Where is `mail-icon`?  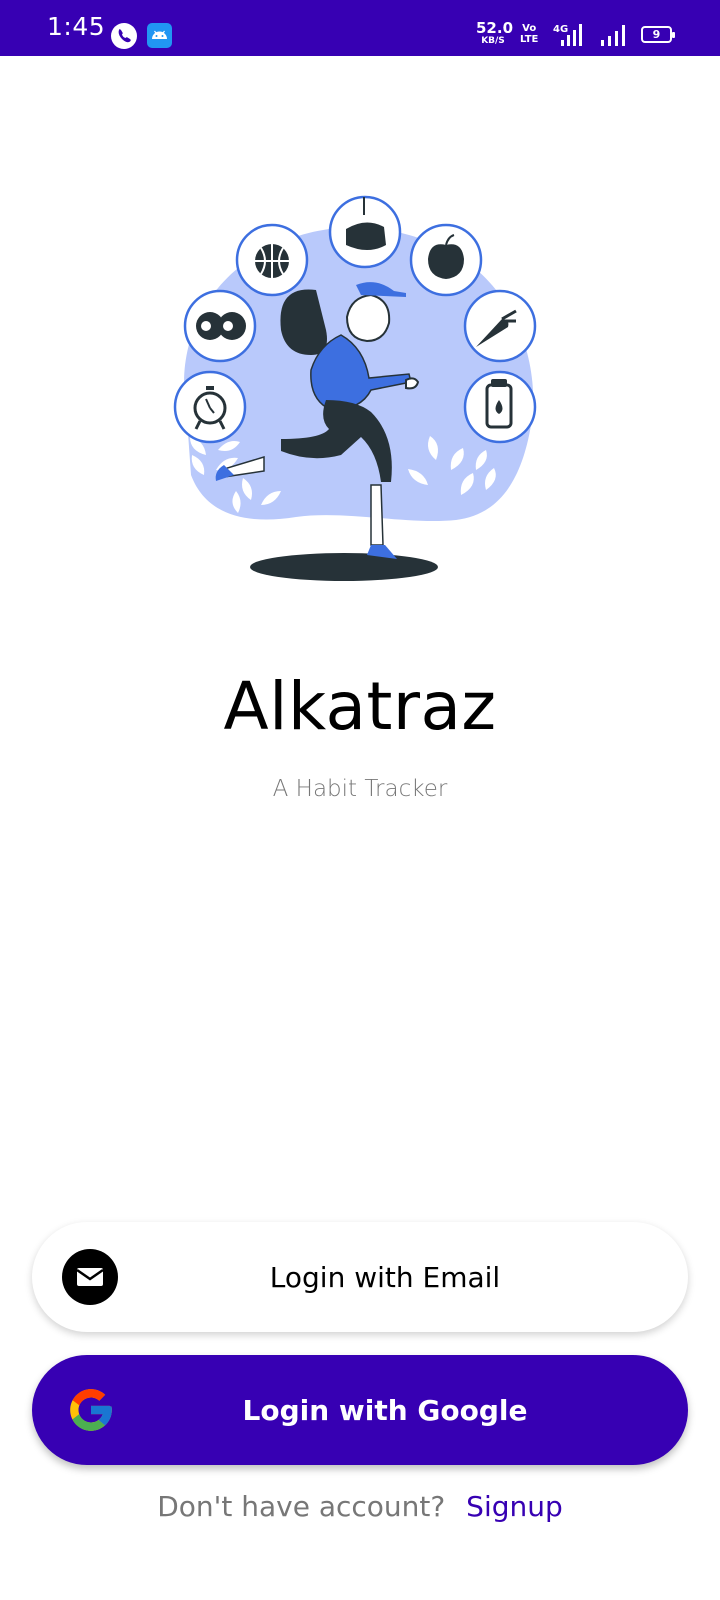 mail-icon is located at coordinates (90, 1277).